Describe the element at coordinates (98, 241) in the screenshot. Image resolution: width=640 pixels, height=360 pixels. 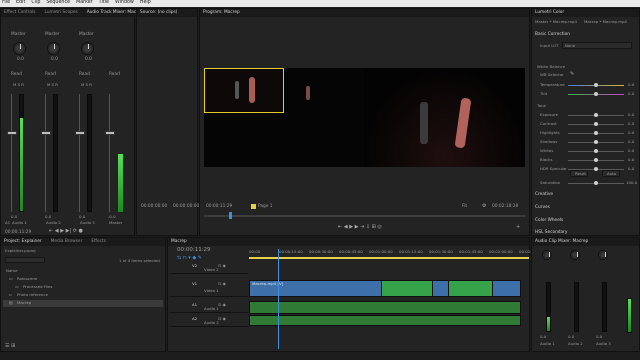
I see `tab-effects: Effects` at that location.